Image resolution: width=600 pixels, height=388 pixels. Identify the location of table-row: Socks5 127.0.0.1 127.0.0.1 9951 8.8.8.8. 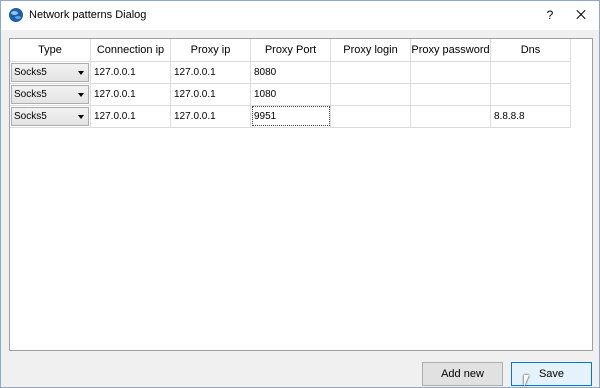
(290, 116).